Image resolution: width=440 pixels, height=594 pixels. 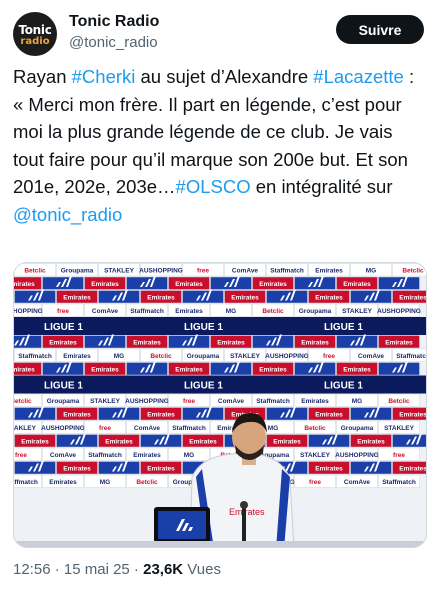 What do you see at coordinates (380, 29) in the screenshot?
I see `follow-button: Suivre` at bounding box center [380, 29].